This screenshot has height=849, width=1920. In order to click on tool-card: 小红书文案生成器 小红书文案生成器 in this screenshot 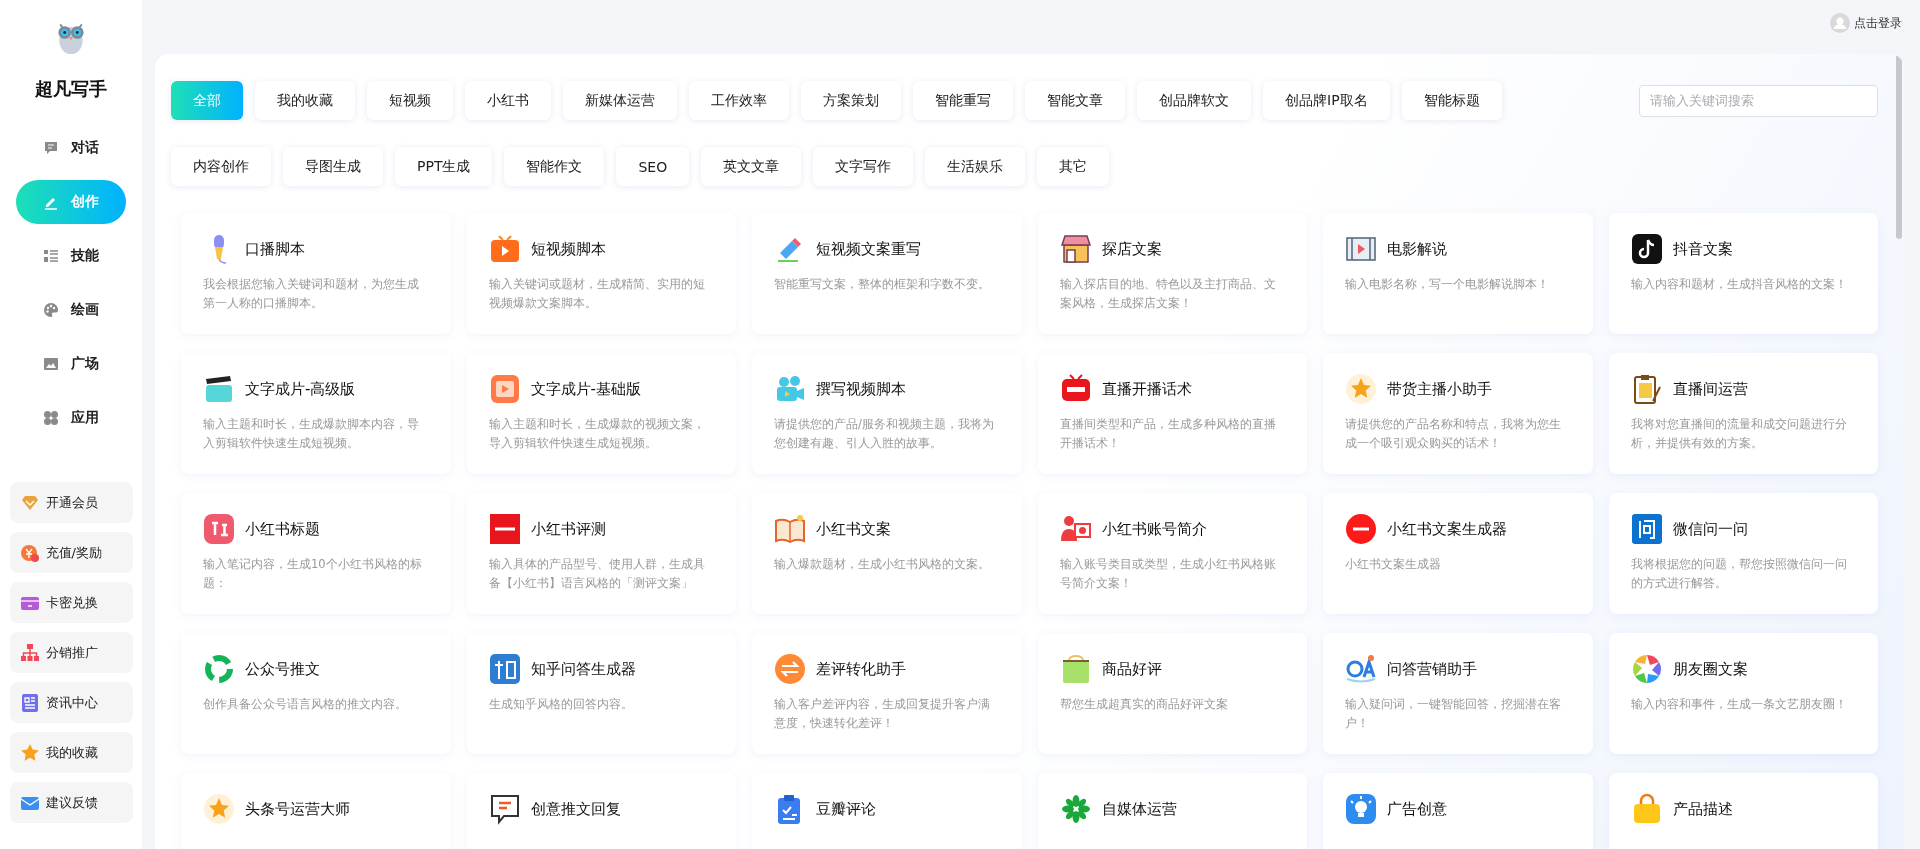, I will do `click(1458, 553)`.